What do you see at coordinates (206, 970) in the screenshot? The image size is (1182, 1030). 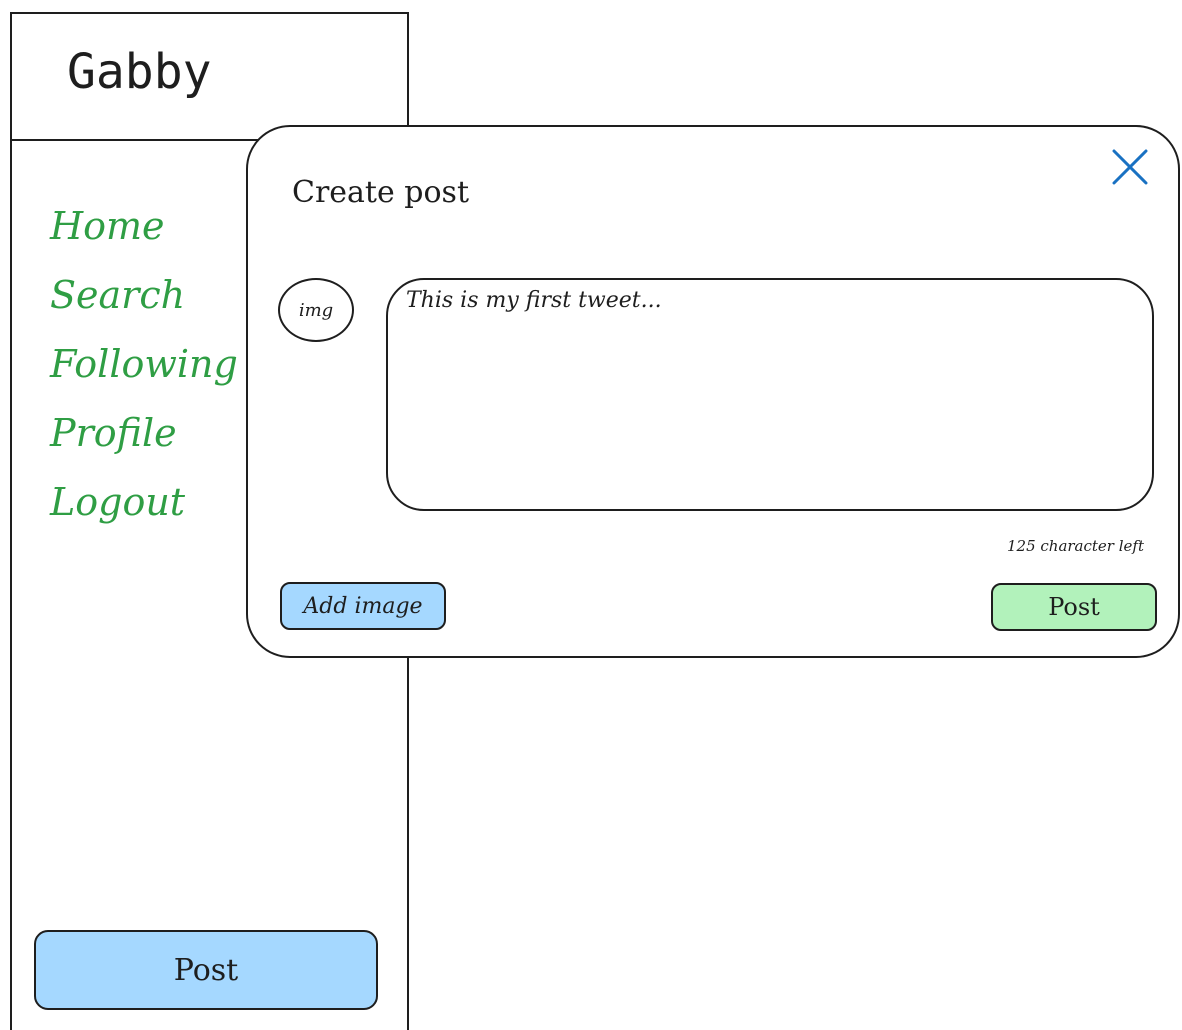 I see `sidebar-post-button: Post` at bounding box center [206, 970].